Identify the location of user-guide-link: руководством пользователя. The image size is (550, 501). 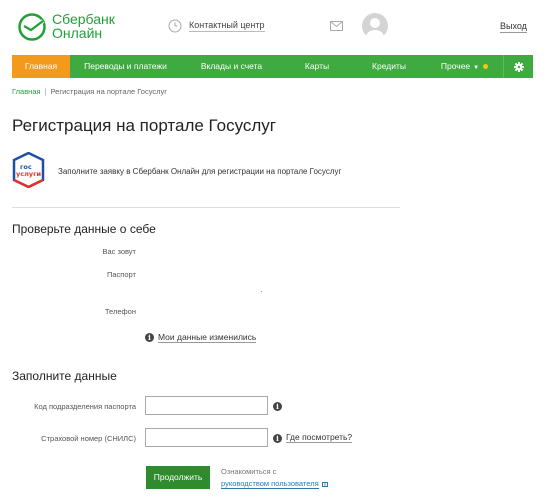
(270, 484).